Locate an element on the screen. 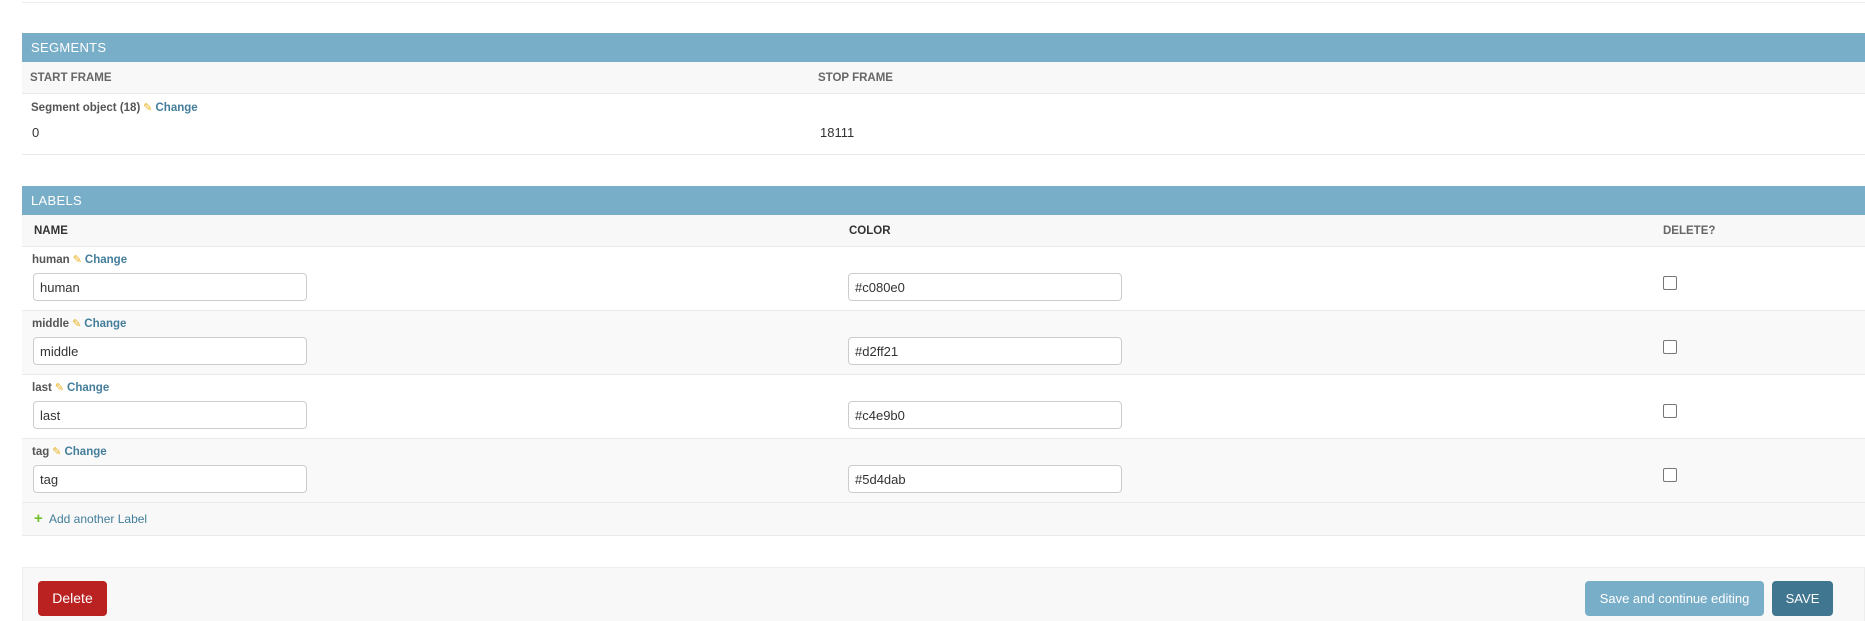 The width and height of the screenshot is (1865, 621). plus-icon: + is located at coordinates (38, 518).